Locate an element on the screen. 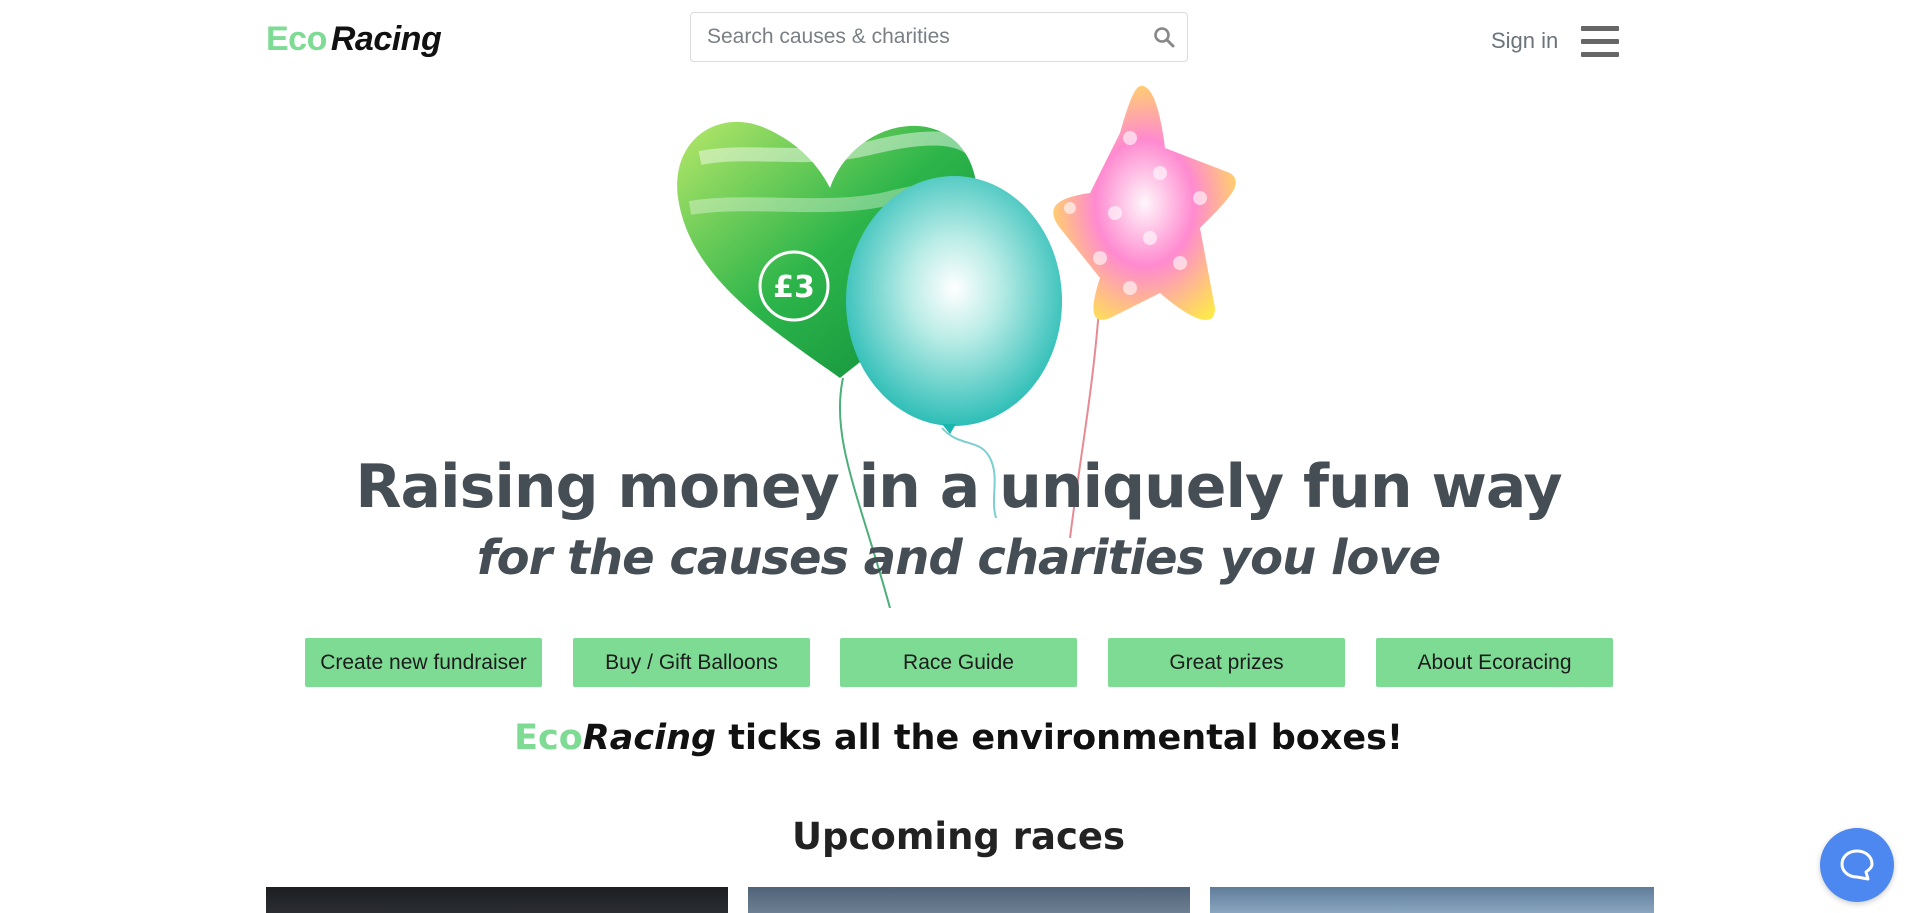  create-fundraiser-button: Create new fundraiser is located at coordinates (423, 662).